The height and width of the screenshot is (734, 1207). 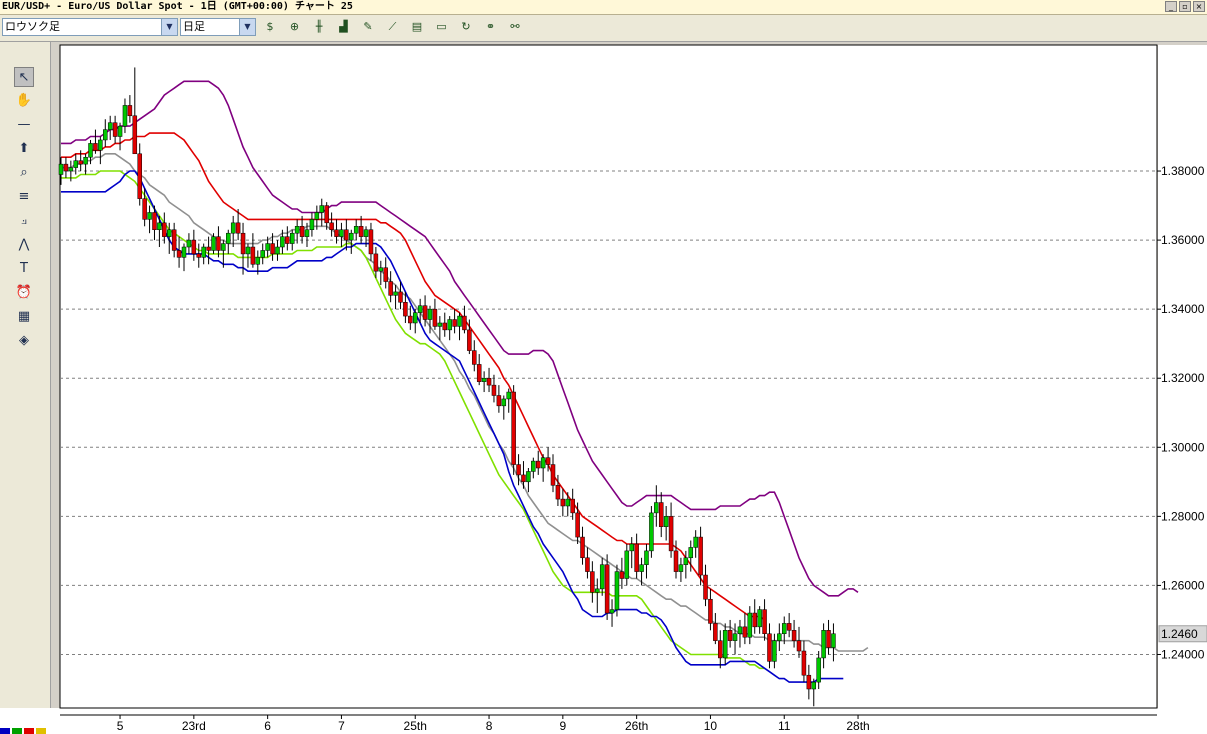 What do you see at coordinates (1179, 634) in the screenshot?
I see `current-price-label: 1.2460` at bounding box center [1179, 634].